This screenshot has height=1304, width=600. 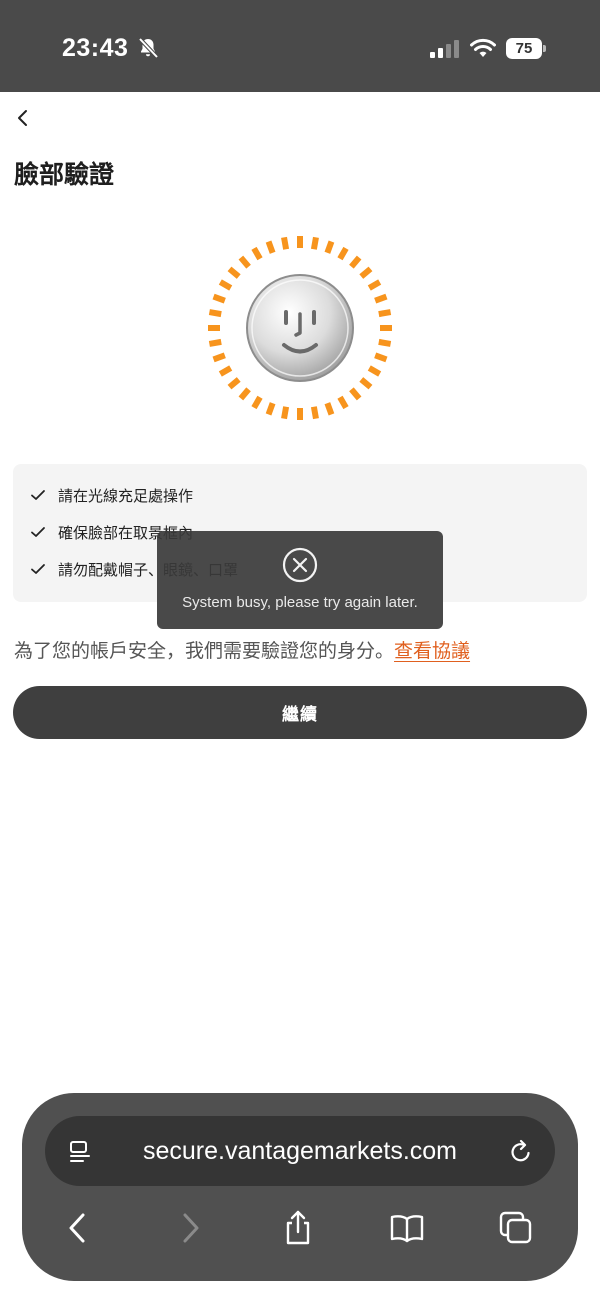 What do you see at coordinates (521, 1152) in the screenshot?
I see `reload-icon` at bounding box center [521, 1152].